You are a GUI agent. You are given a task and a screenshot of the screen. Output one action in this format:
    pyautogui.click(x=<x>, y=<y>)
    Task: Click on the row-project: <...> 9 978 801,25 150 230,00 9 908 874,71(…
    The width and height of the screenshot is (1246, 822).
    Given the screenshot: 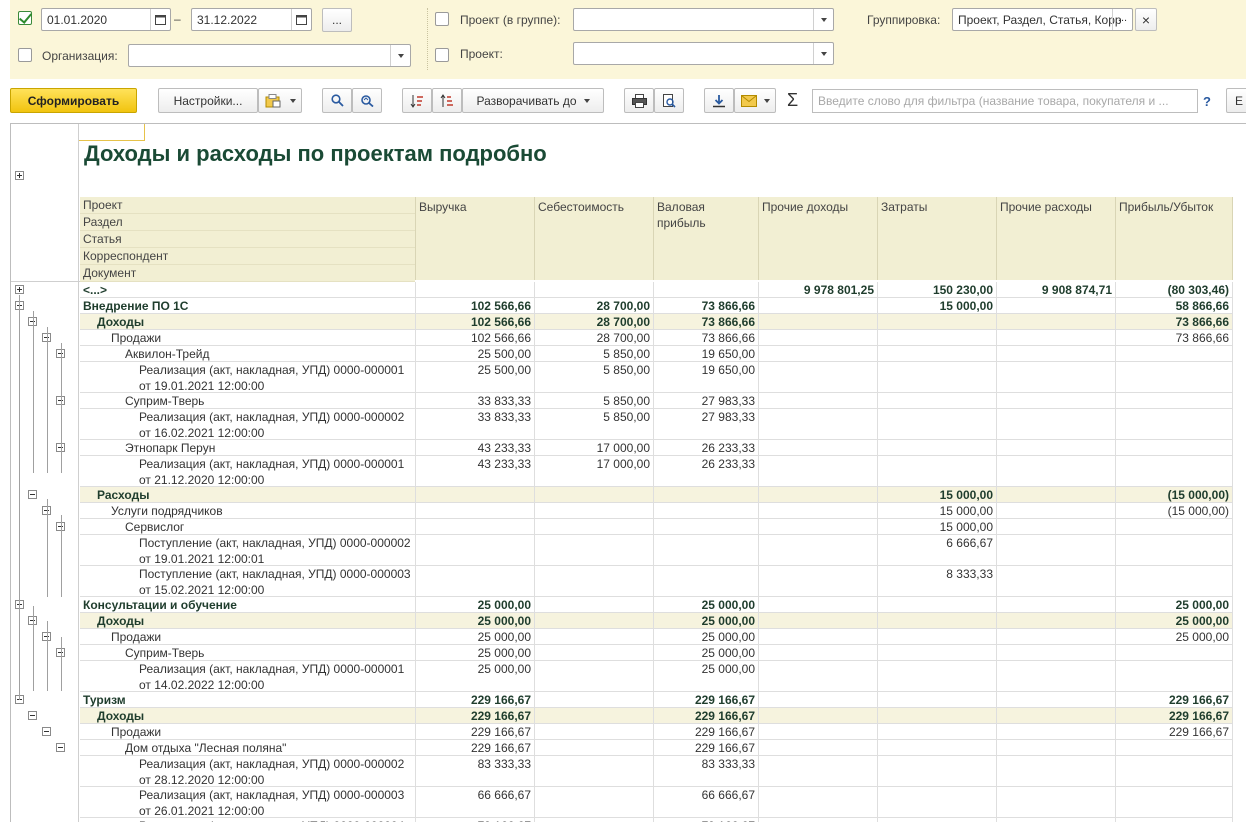 What is the action you would take?
    pyautogui.click(x=656, y=290)
    